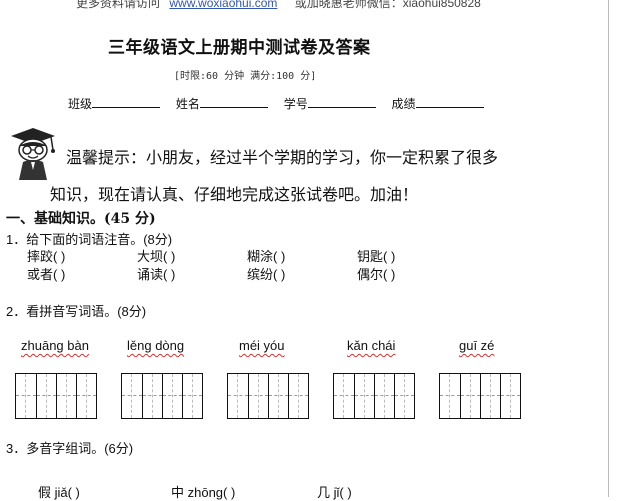 The image size is (619, 501). What do you see at coordinates (82, 255) in the screenshot?
I see `q1-item: 摔跤( )` at bounding box center [82, 255].